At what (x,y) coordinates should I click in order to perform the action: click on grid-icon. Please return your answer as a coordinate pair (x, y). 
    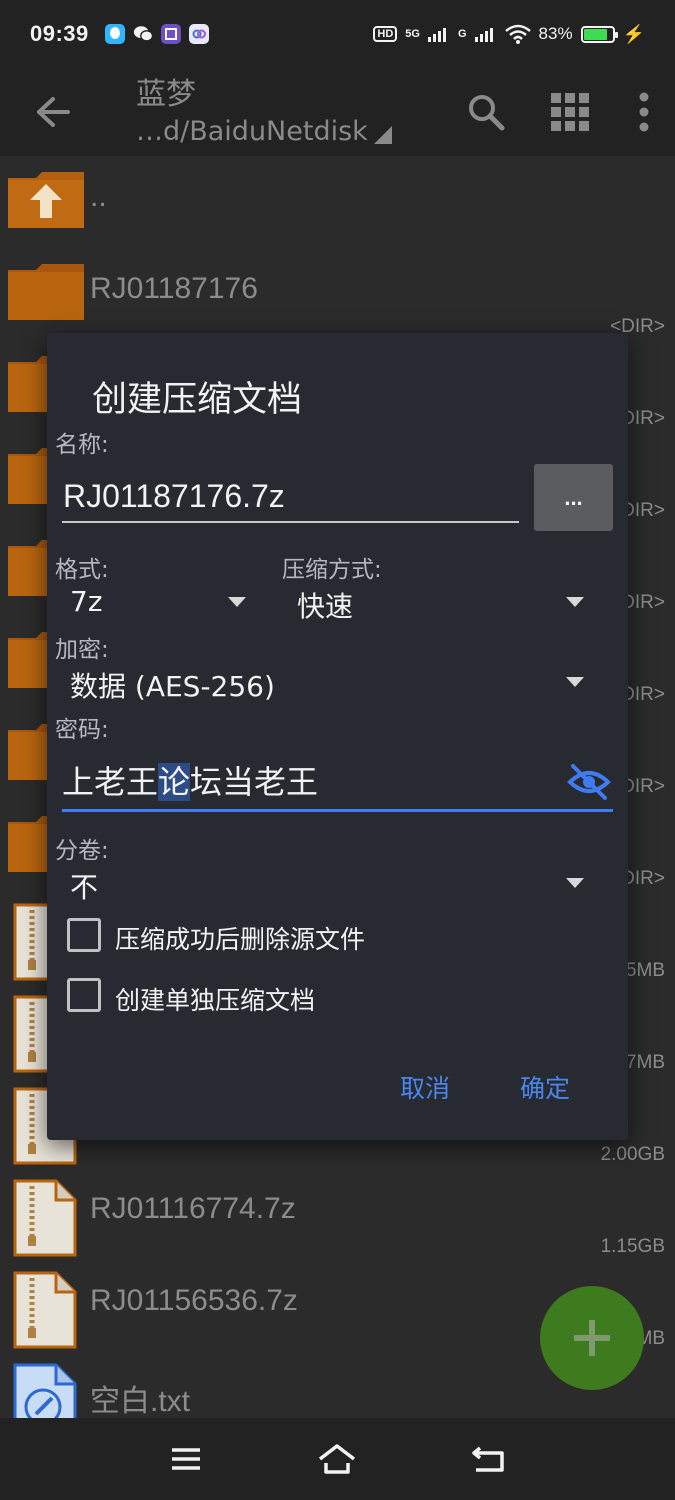
    Looking at the image, I should click on (570, 112).